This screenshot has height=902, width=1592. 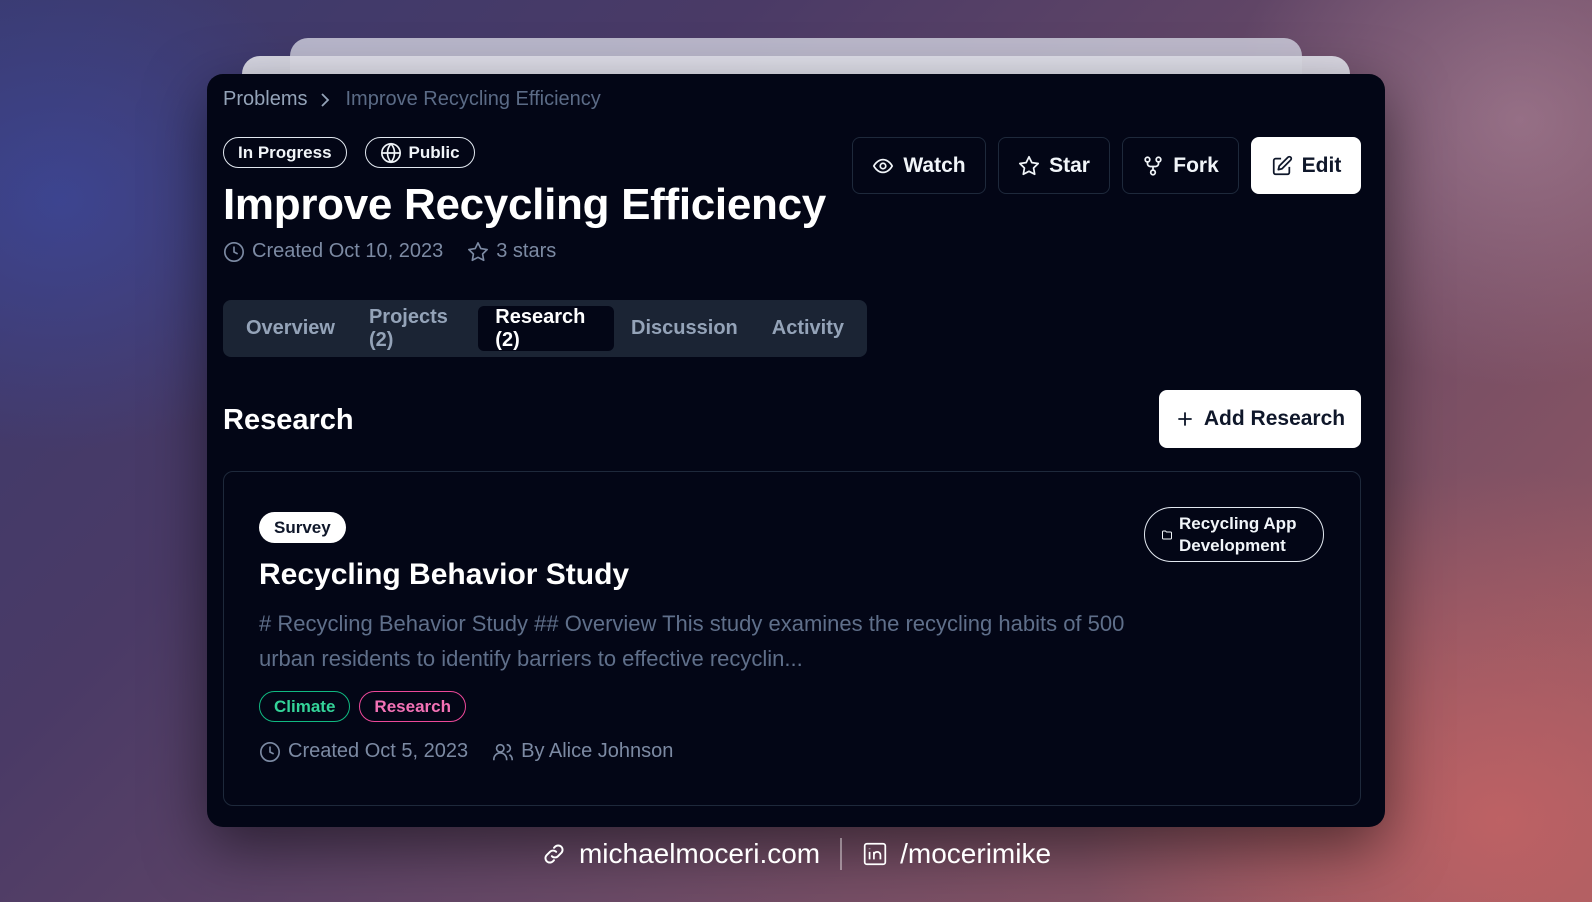 What do you see at coordinates (288, 420) in the screenshot?
I see `section-title: Research` at bounding box center [288, 420].